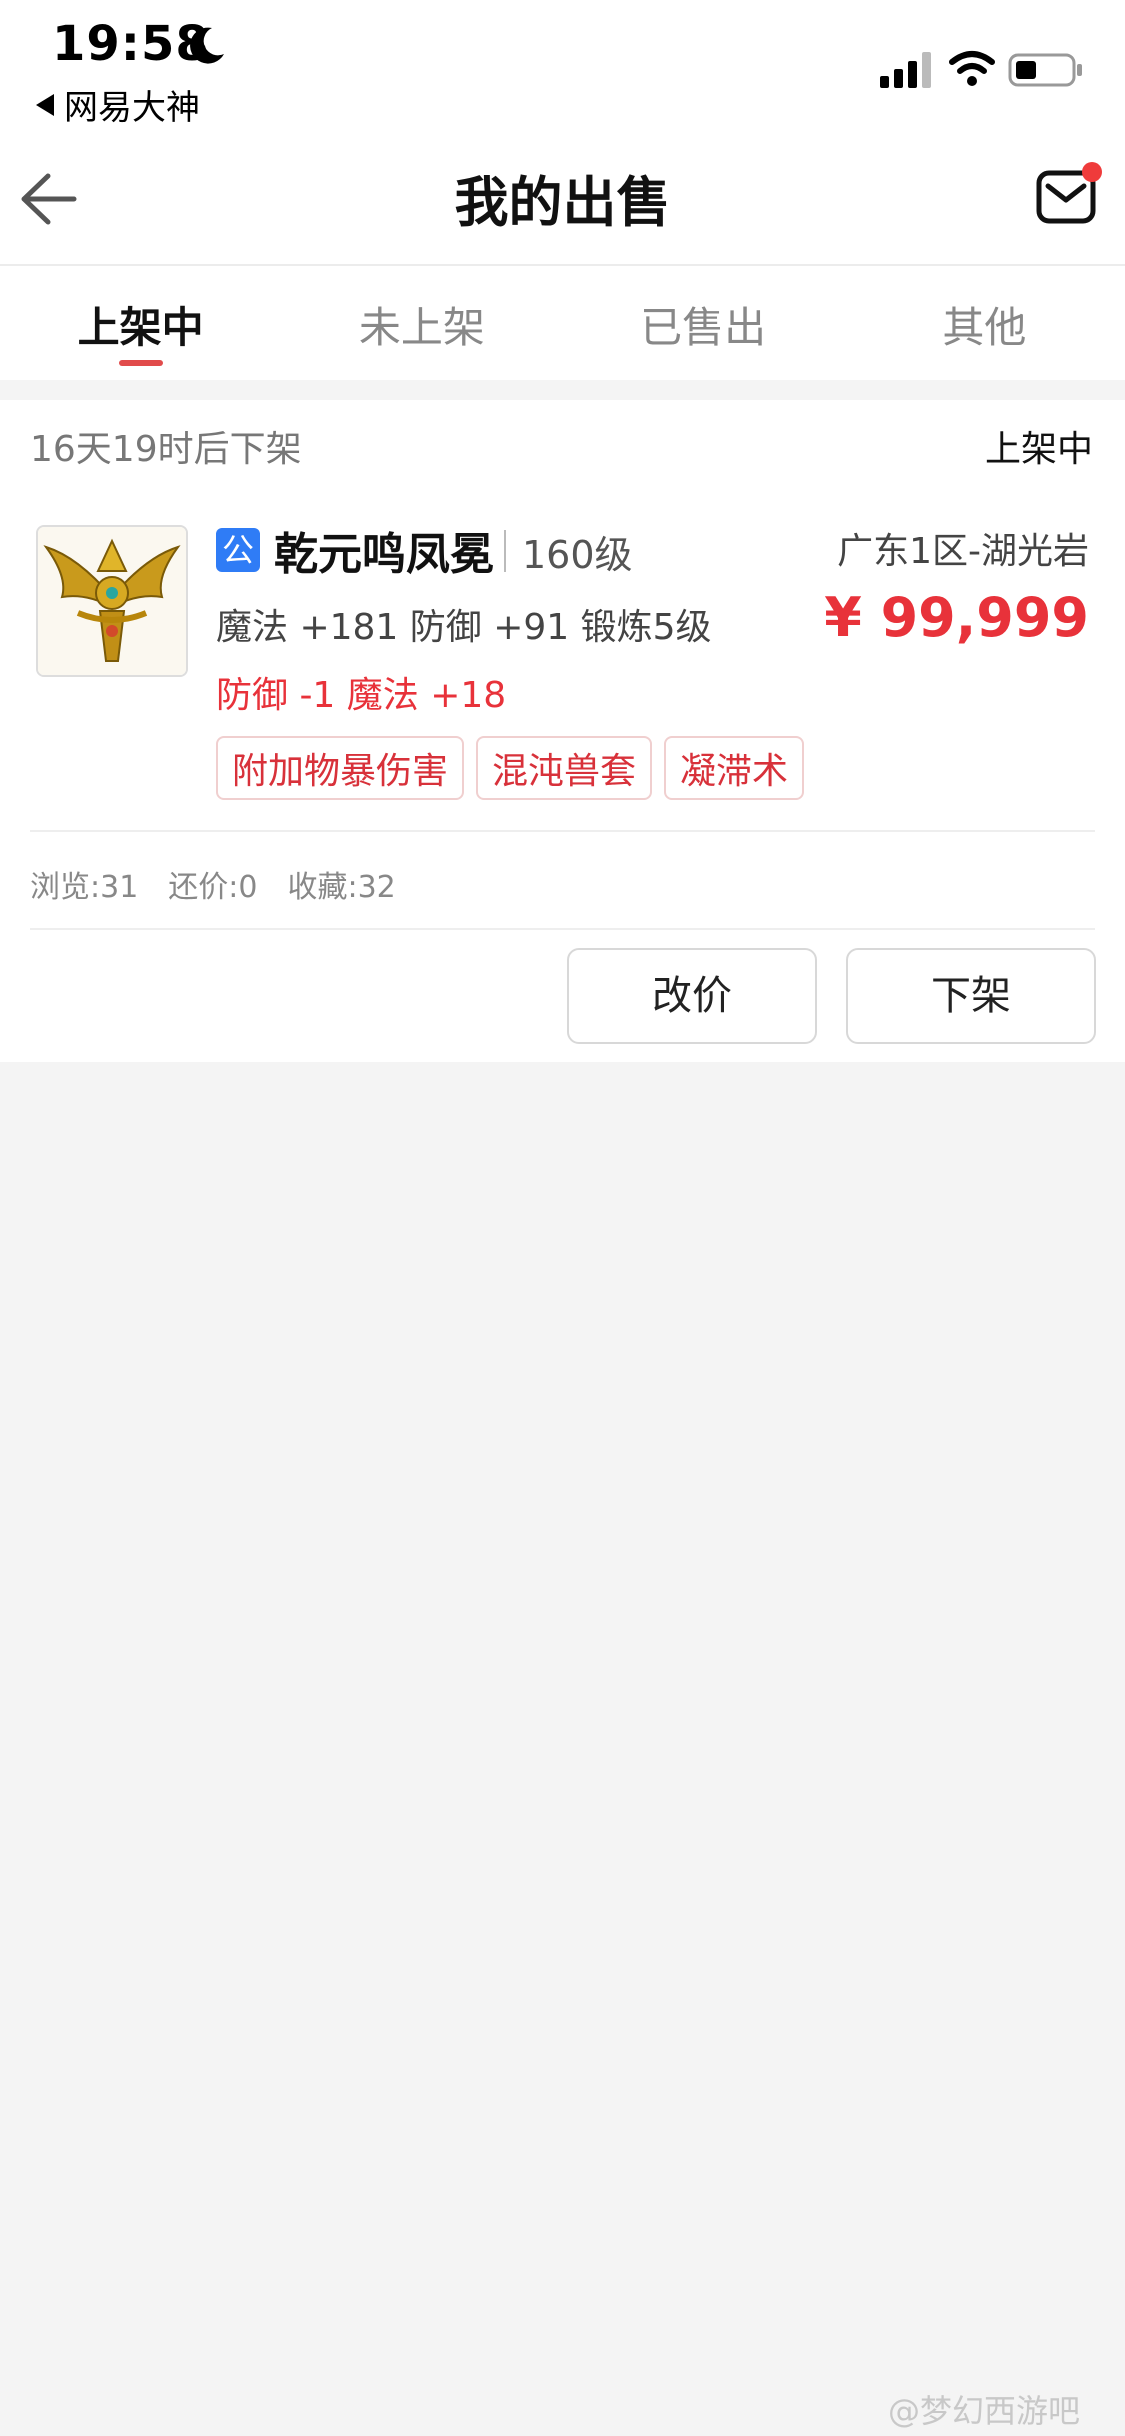 This screenshot has height=2436, width=1125. Describe the element at coordinates (734, 768) in the screenshot. I see `tag: 凝滞术` at that location.